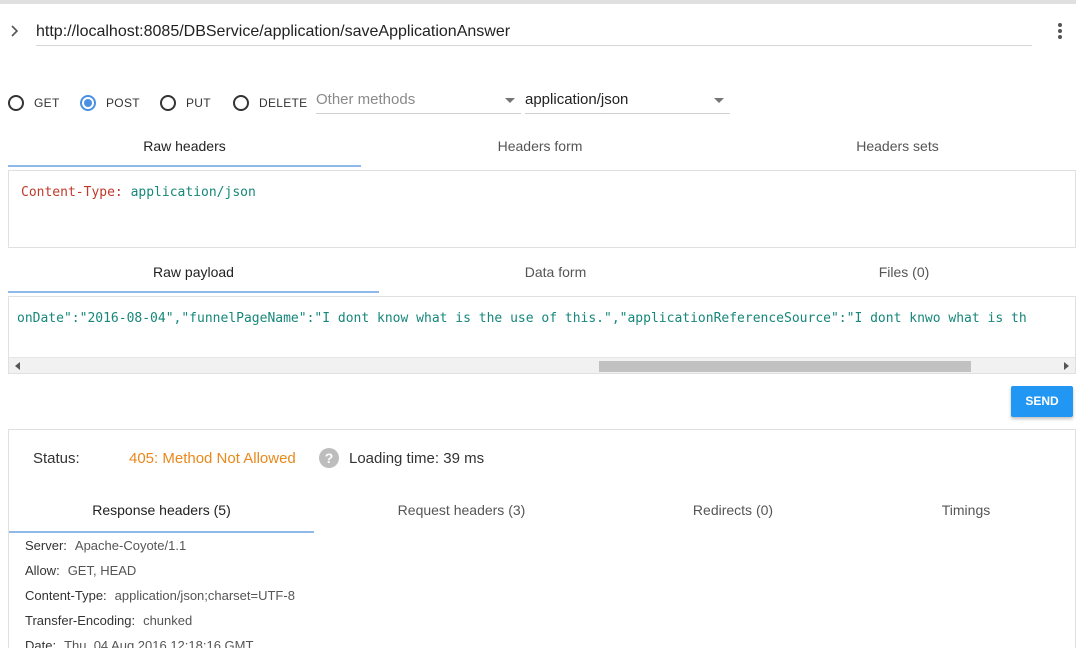 This screenshot has height=648, width=1076. What do you see at coordinates (904, 272) in the screenshot?
I see `tab-files: Files (0)` at bounding box center [904, 272].